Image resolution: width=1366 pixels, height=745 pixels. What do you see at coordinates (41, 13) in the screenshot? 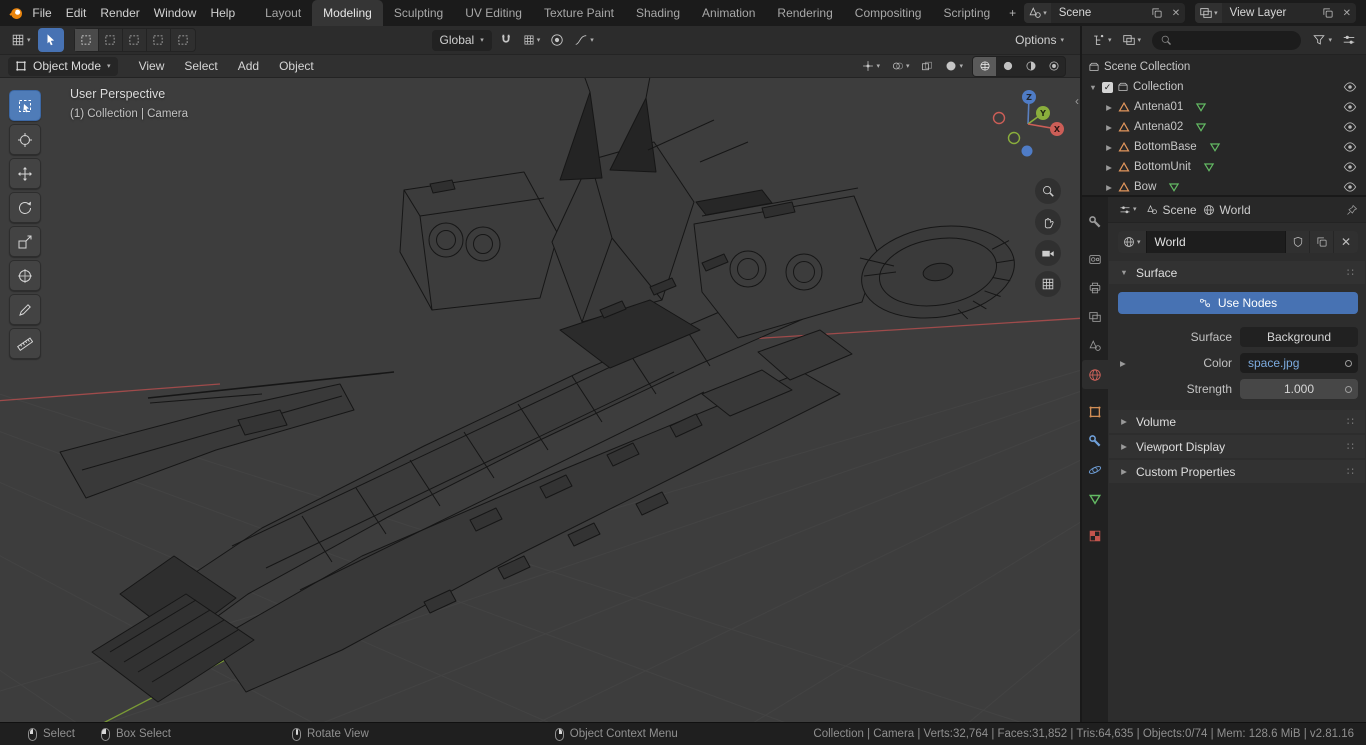
I see `menu-file: File` at bounding box center [41, 13].